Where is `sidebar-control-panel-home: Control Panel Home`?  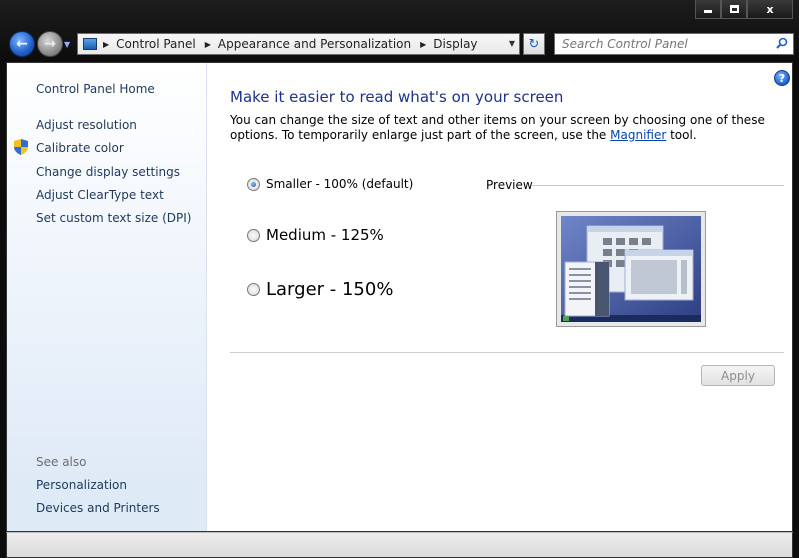
sidebar-control-panel-home: Control Panel Home is located at coordinates (95, 89).